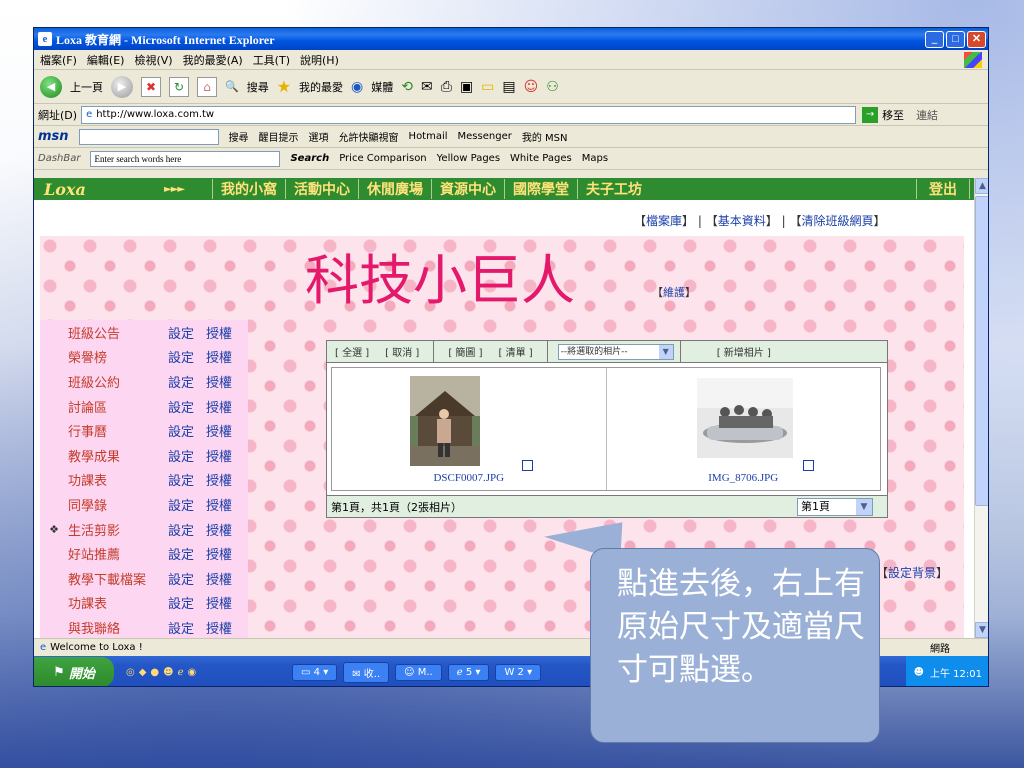 Image resolution: width=1024 pixels, height=768 pixels. Describe the element at coordinates (893, 115) in the screenshot. I see `go-button-label: 移至` at that location.